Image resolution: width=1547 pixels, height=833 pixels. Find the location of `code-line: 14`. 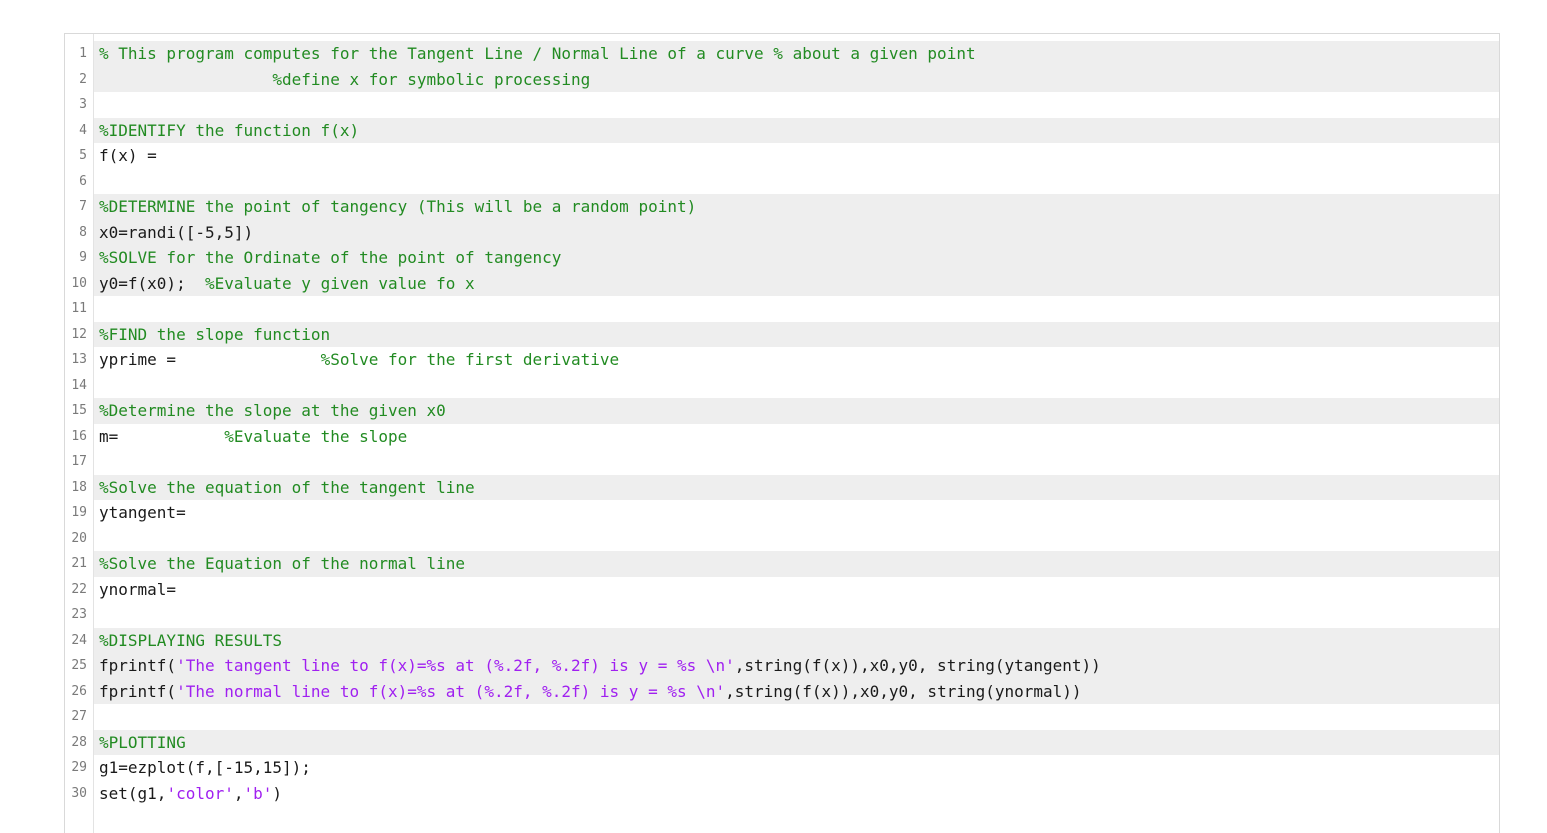

code-line: 14 is located at coordinates (782, 386).